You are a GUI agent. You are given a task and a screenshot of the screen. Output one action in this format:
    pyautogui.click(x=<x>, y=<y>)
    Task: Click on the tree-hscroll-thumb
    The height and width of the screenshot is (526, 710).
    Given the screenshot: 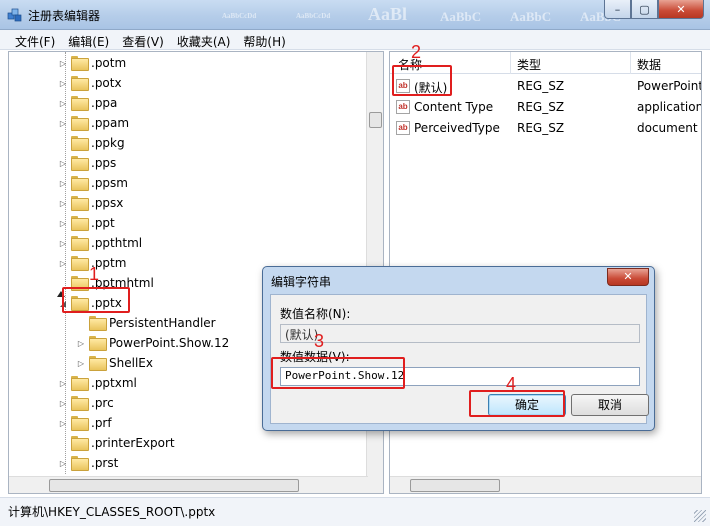 What is the action you would take?
    pyautogui.click(x=174, y=485)
    